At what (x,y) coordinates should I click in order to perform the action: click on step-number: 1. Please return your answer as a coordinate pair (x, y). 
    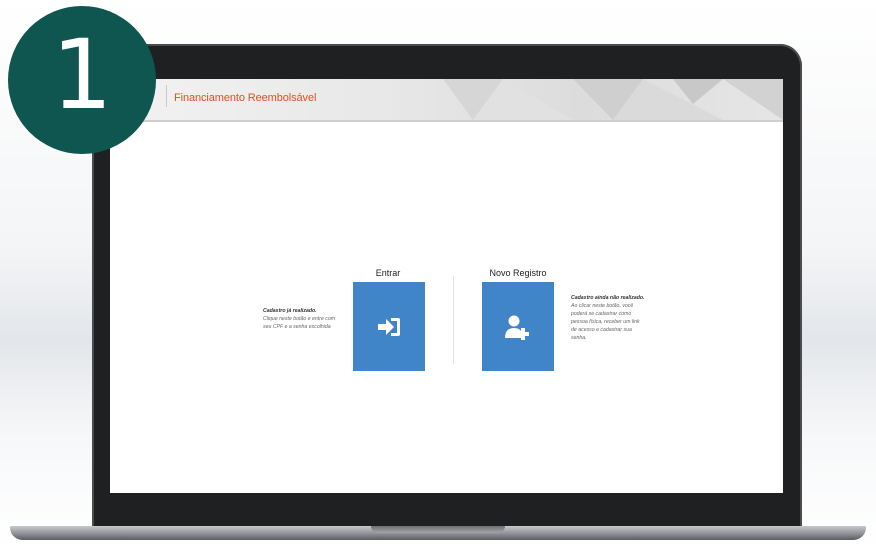
    Looking at the image, I should click on (82, 75).